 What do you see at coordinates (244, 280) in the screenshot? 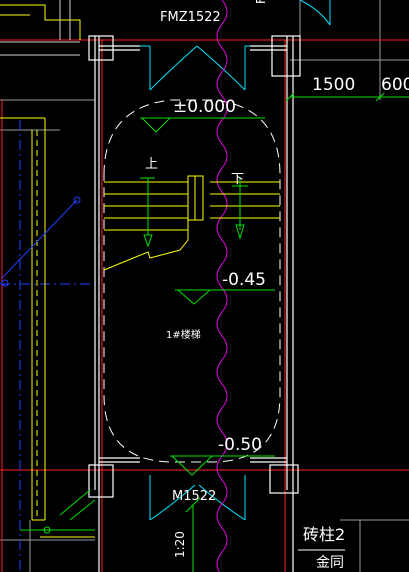
I see `elevation-label-mid: -0.45` at bounding box center [244, 280].